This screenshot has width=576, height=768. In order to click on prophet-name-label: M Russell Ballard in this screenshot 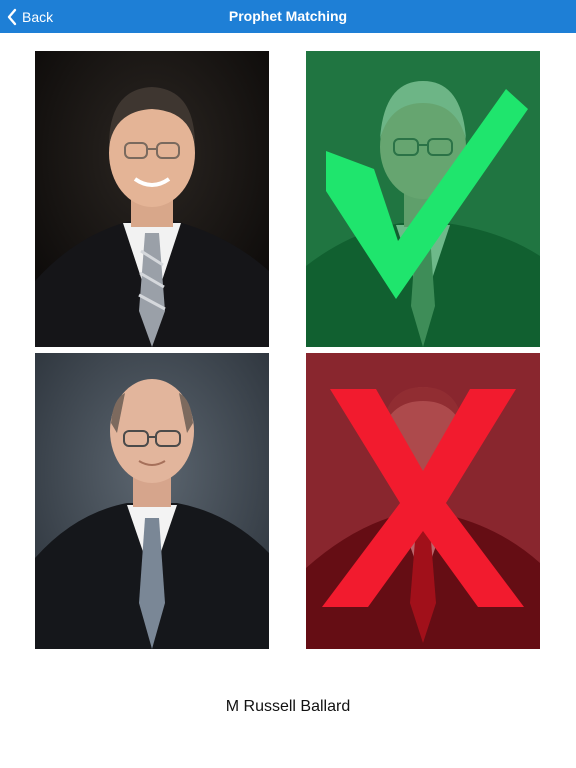, I will do `click(288, 706)`.